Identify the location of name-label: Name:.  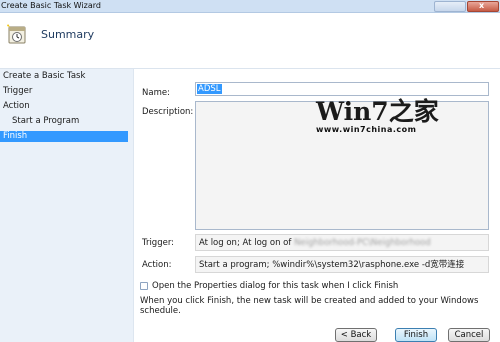
(156, 93).